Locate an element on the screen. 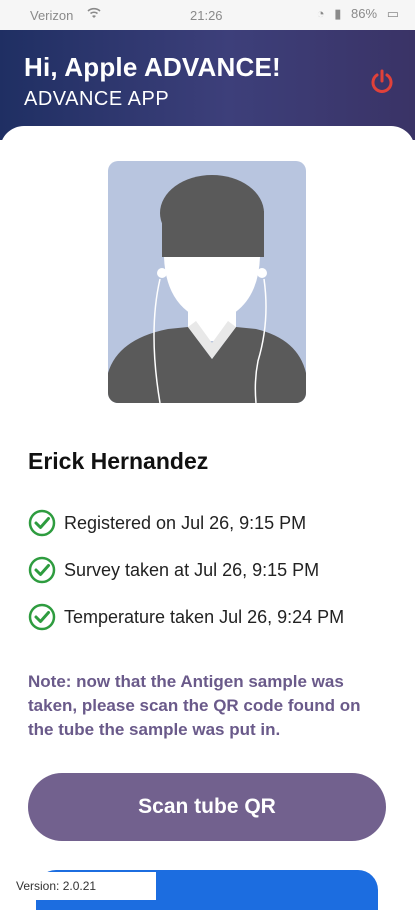  version-label: Version: 2.0.21 is located at coordinates (78, 886).